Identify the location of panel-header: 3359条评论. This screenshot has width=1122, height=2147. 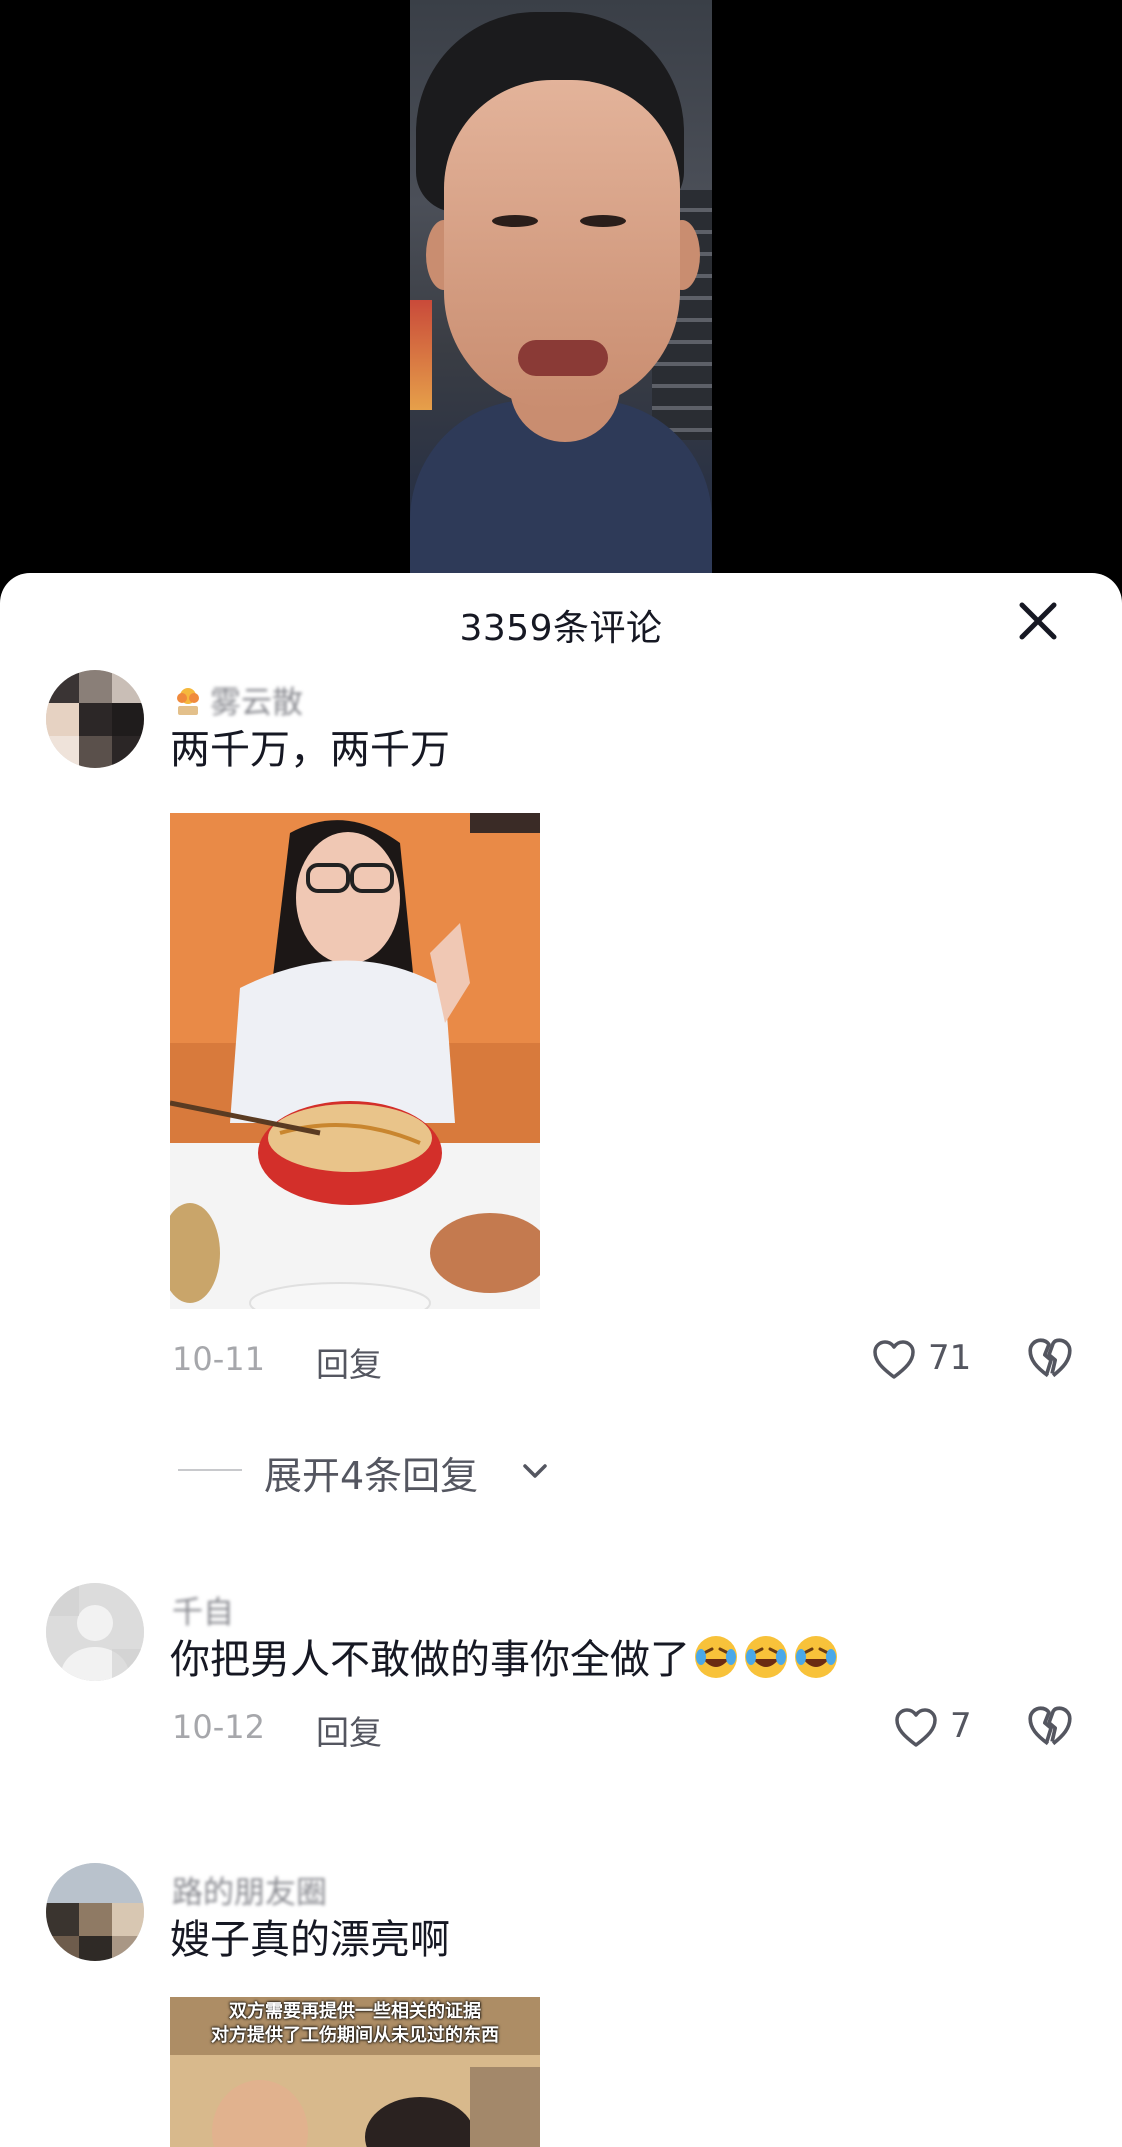
(561, 621).